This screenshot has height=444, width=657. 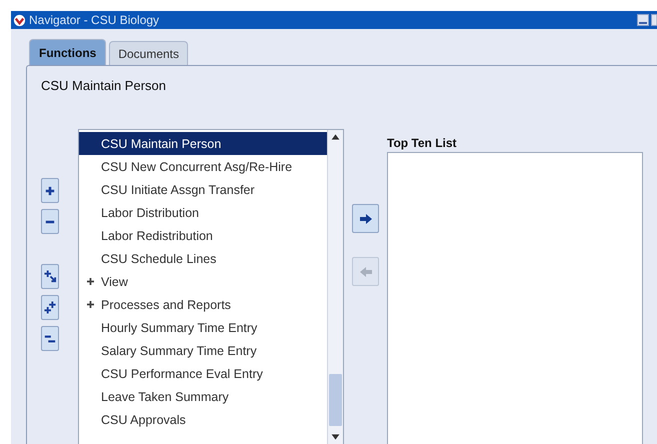 What do you see at coordinates (104, 85) in the screenshot?
I see `current-function-label: CSU Maintain Person` at bounding box center [104, 85].